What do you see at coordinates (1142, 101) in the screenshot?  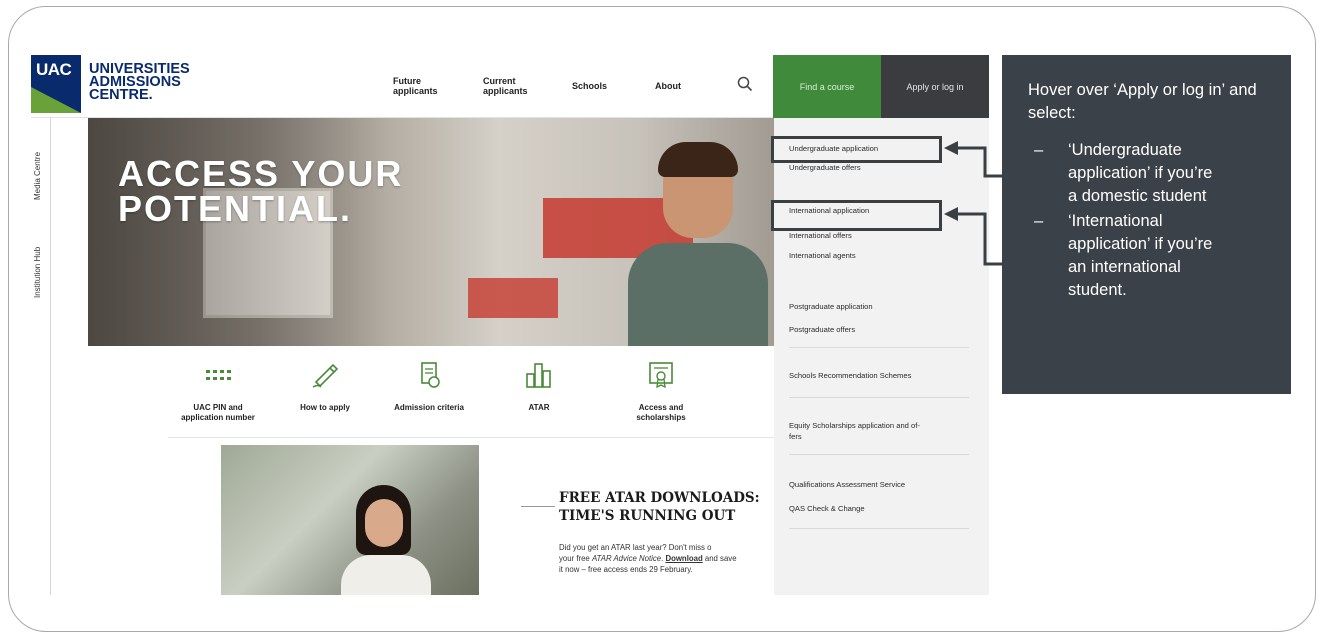 I see `callout-intro: Hover over ‘Apply or log in’ and select:` at bounding box center [1142, 101].